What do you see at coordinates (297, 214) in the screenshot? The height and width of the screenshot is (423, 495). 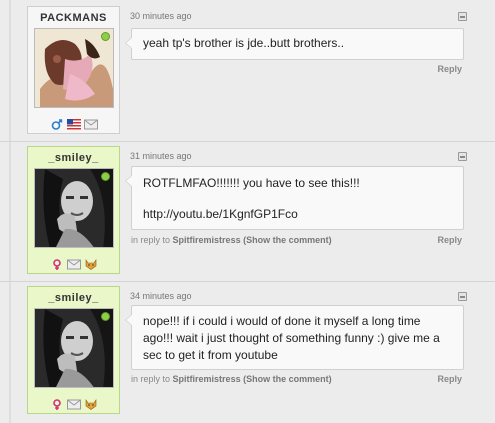 I see `comment-link: http://youtu.be/1KgnfGP1Fco` at bounding box center [297, 214].